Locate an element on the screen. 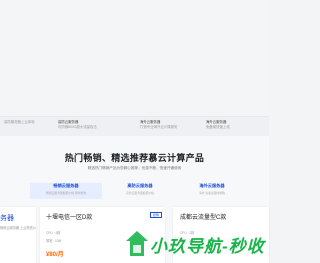  card-spec-bandwidth: 带宽 : 10M is located at coordinates (54, 241).